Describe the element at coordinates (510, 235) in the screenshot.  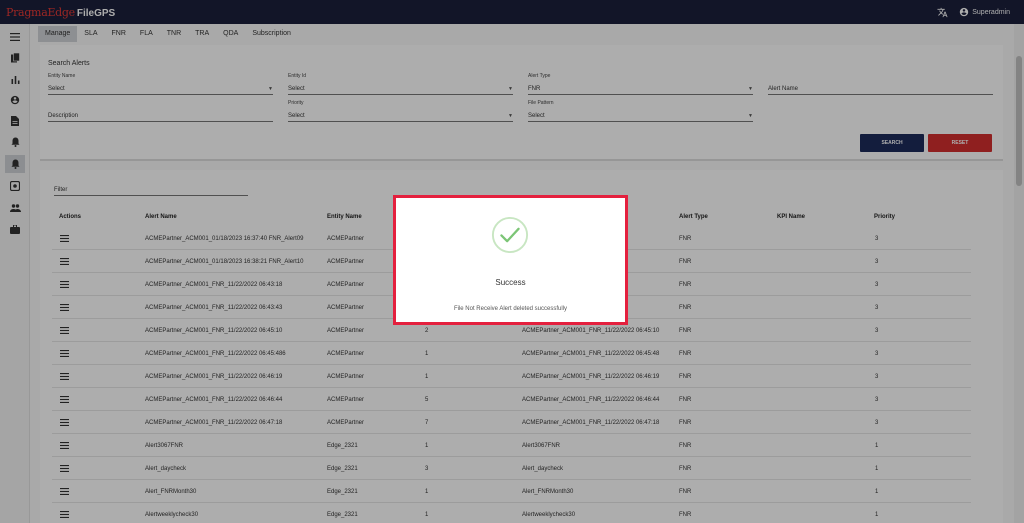
I see `check-circle-icon` at that location.